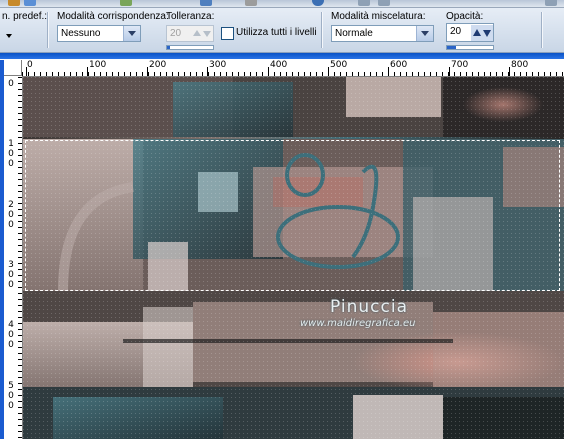 This screenshot has width=564, height=439. What do you see at coordinates (460, 65) in the screenshot?
I see `ruler-label: 700` at bounding box center [460, 65].